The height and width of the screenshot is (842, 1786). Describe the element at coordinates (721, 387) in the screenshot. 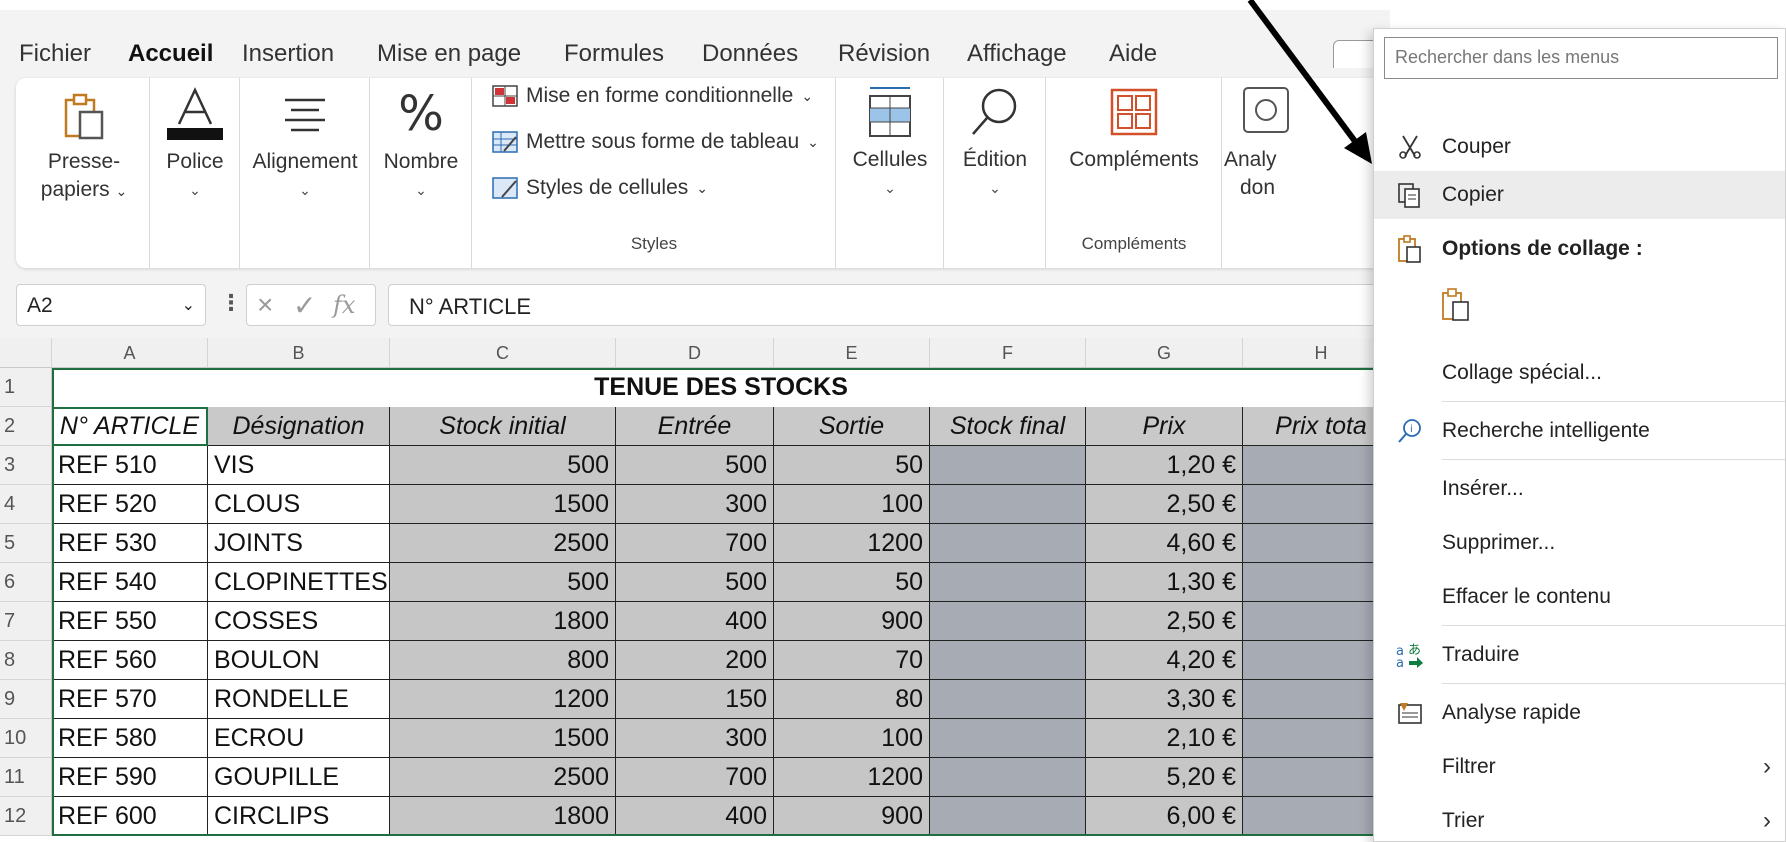

I see `sheet-title-cell: TENUE DES STOCKS` at that location.